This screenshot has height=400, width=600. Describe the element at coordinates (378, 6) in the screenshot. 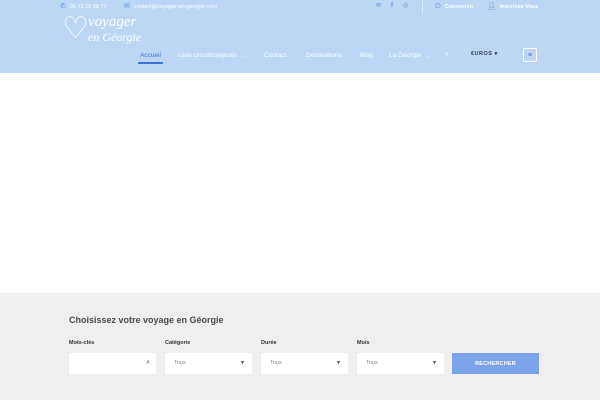

I see `envelope-icon: ✉` at that location.